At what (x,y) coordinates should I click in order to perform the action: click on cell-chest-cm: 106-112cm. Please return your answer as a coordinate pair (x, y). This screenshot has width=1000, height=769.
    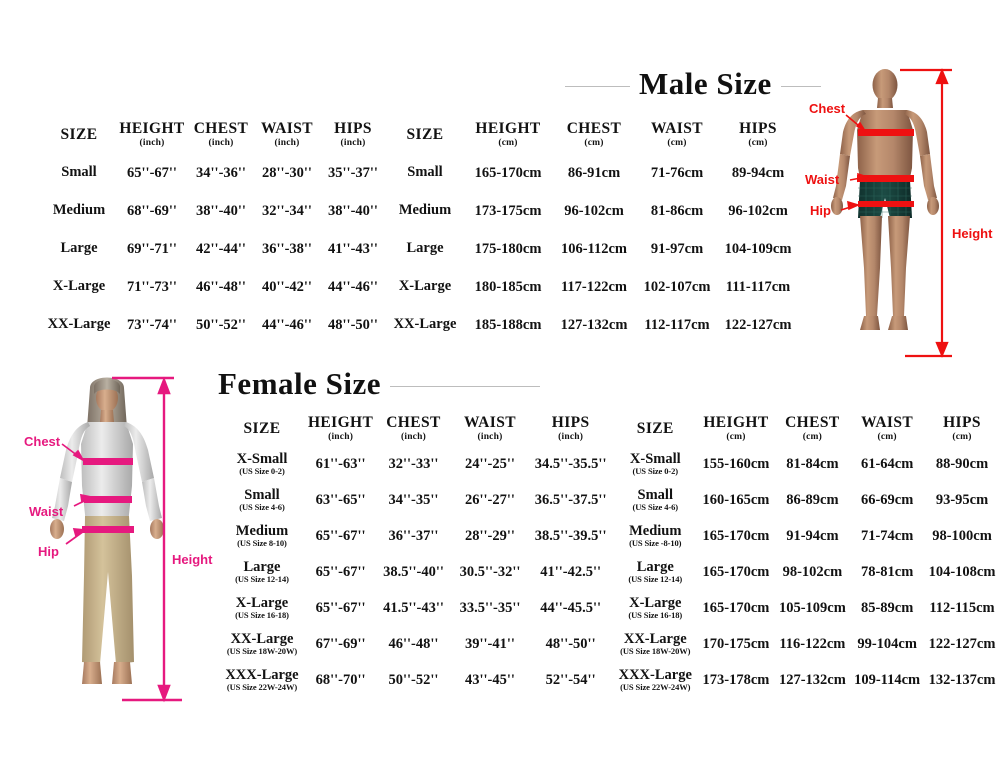
    Looking at the image, I should click on (594, 248).